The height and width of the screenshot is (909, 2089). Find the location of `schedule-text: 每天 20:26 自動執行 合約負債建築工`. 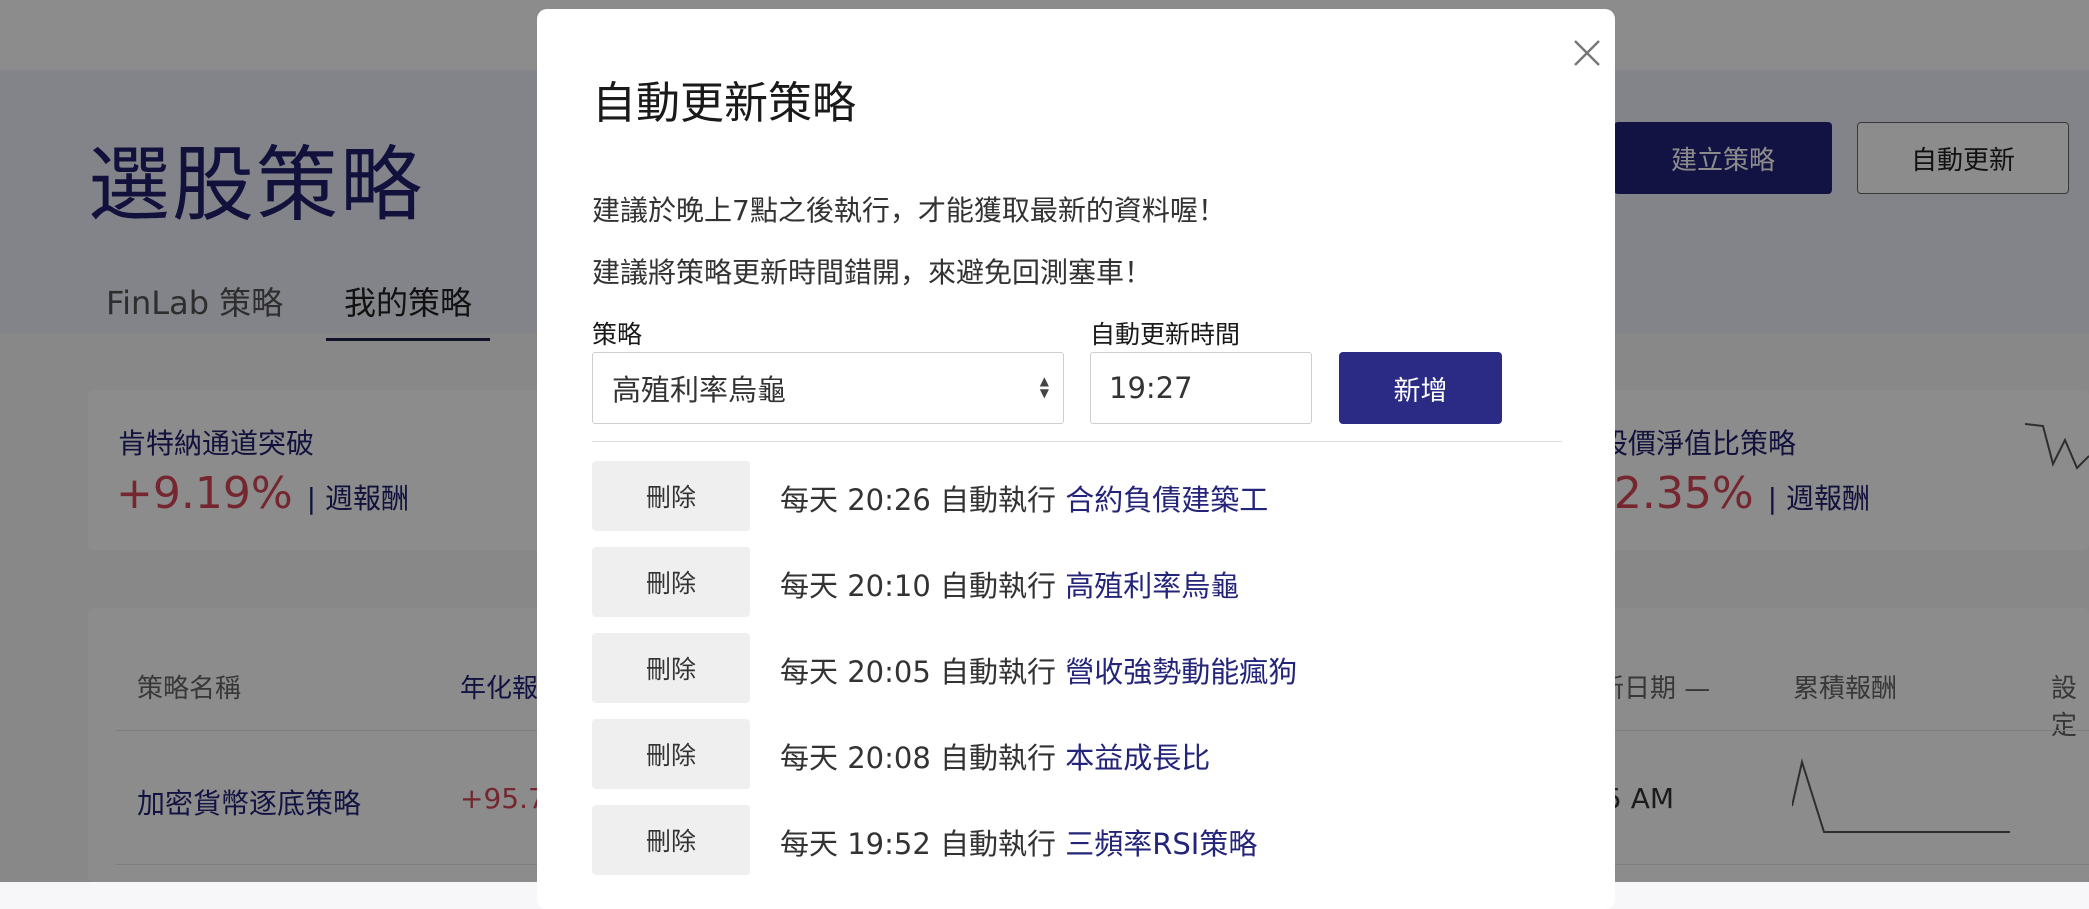

schedule-text: 每天 20:26 自動執行 合約負債建築工 is located at coordinates (1024, 498).